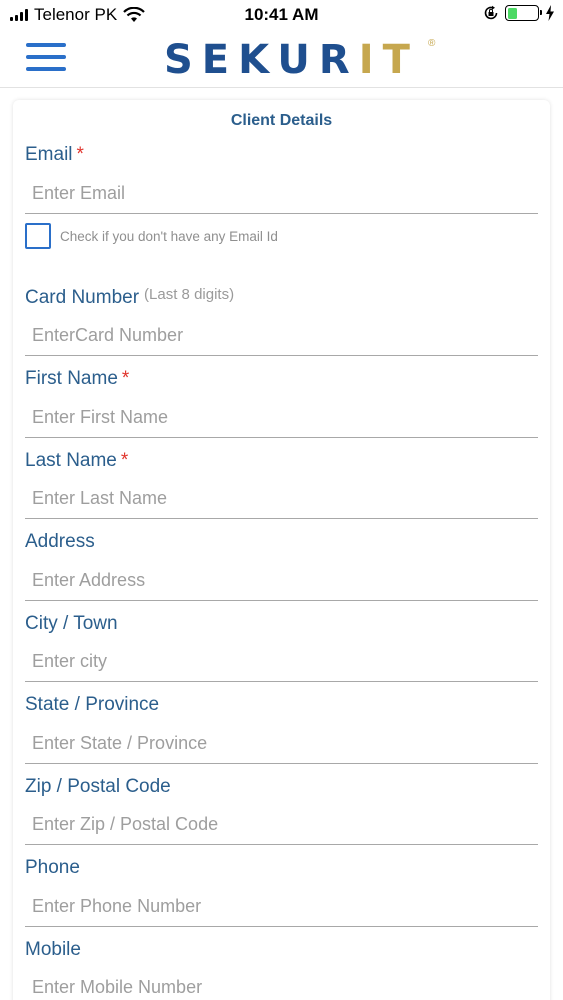 The image size is (563, 1000). I want to click on last-name-label: Last Name *, so click(77, 460).